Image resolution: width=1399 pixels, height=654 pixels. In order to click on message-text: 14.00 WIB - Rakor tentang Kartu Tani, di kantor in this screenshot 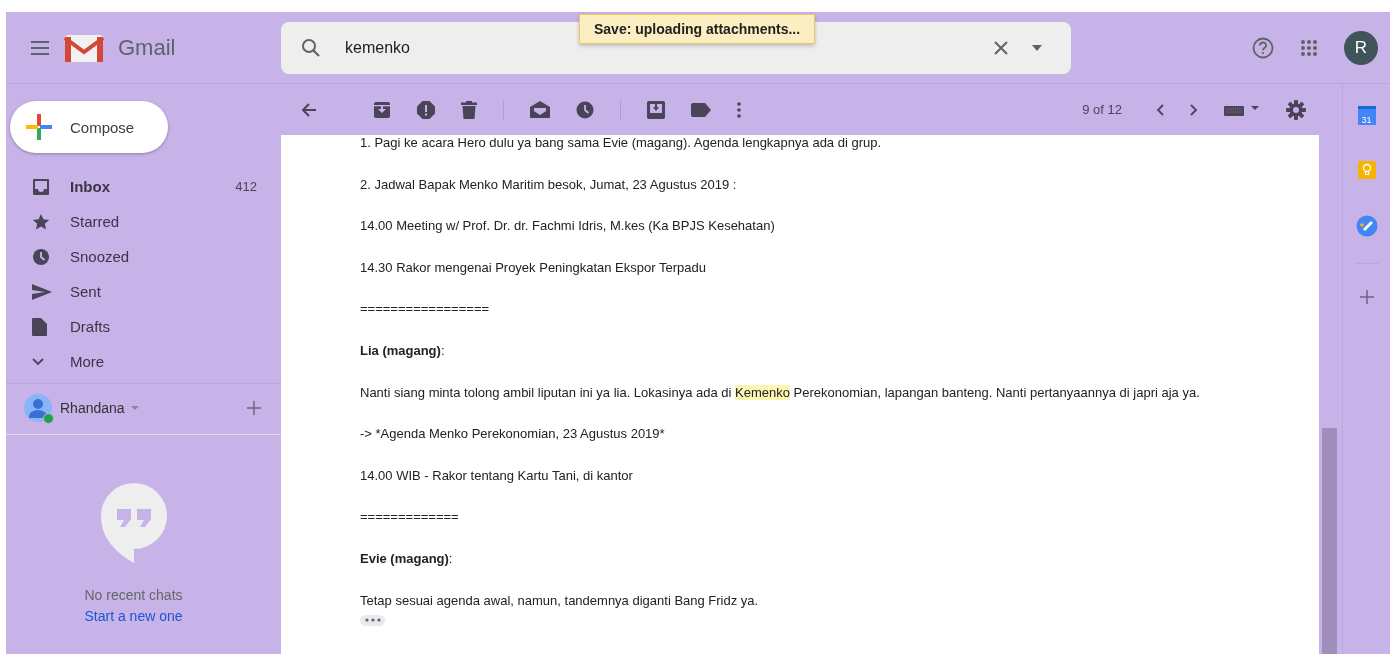, I will do `click(497, 476)`.